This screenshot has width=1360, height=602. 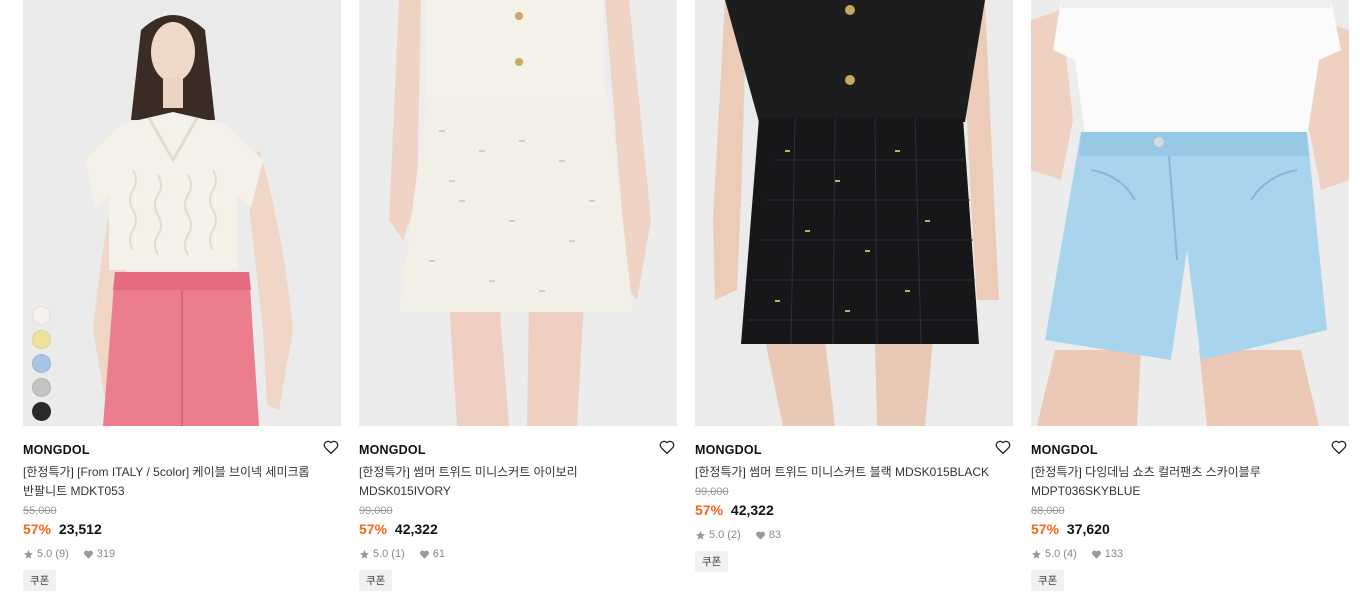 What do you see at coordinates (734, 535) in the screenshot?
I see `review-count: (2)` at bounding box center [734, 535].